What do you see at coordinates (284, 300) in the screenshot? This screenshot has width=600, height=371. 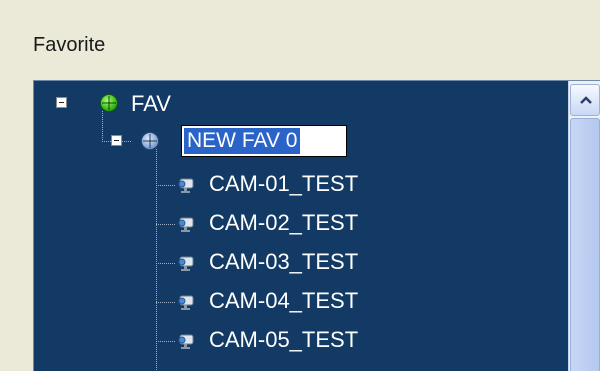 I see `camera-label: CAM-04_TEST` at bounding box center [284, 300].